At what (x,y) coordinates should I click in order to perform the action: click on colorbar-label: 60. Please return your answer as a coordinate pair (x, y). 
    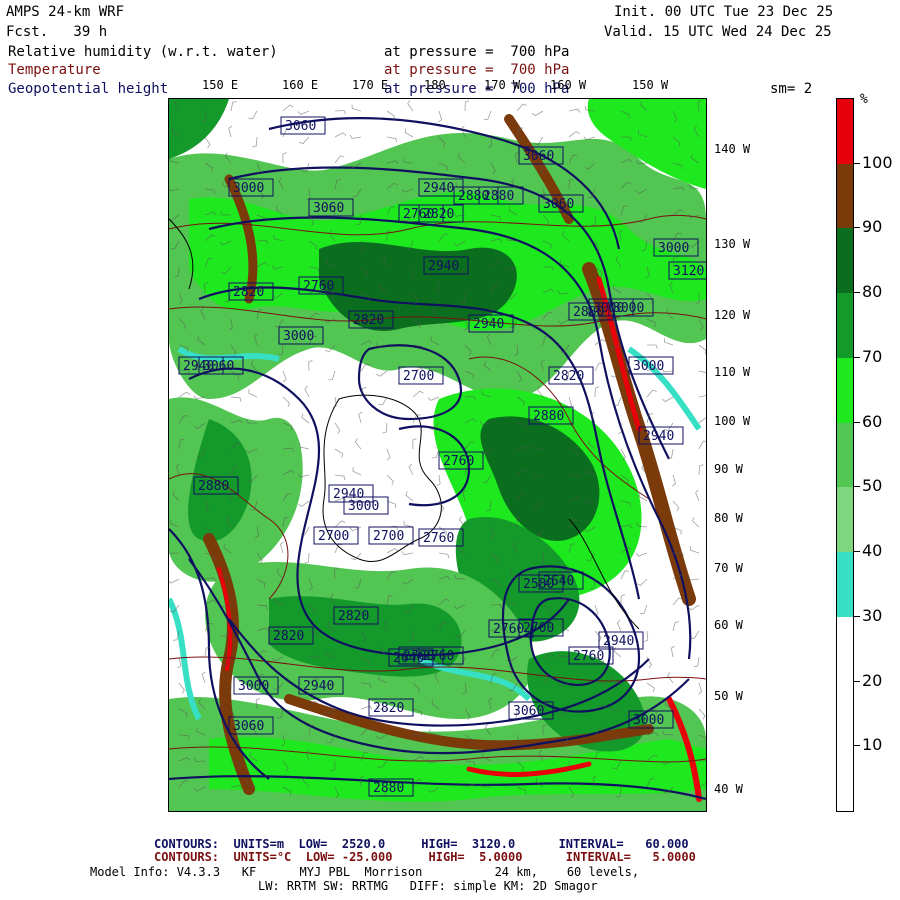
    Looking at the image, I should click on (872, 421).